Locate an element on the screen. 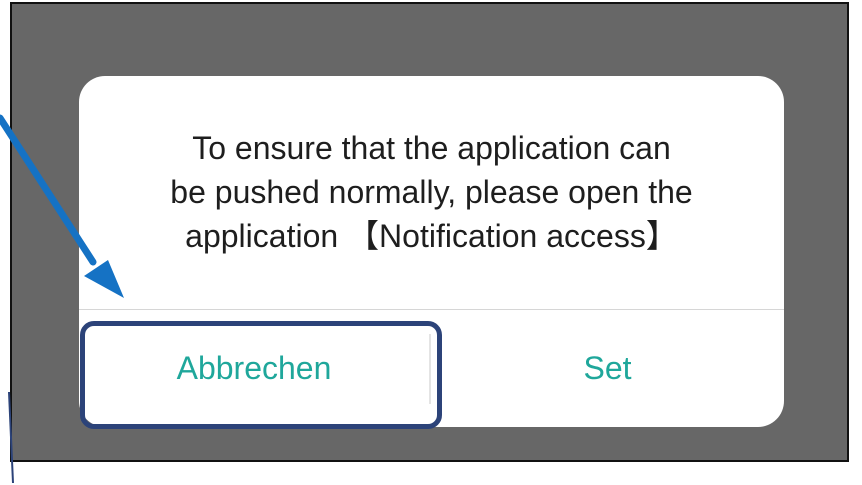  set-button: Set is located at coordinates (607, 368).